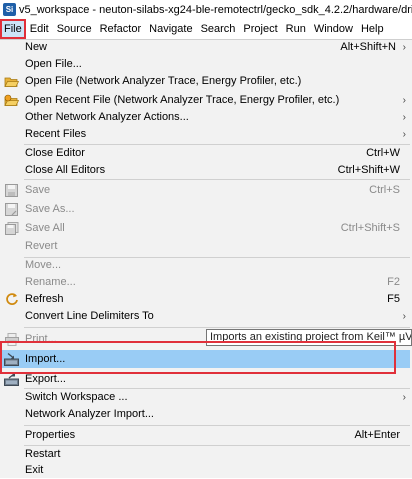  What do you see at coordinates (205, 228) in the screenshot?
I see `menu-item-save-all: Save All Ctrl+Shift+S` at bounding box center [205, 228].